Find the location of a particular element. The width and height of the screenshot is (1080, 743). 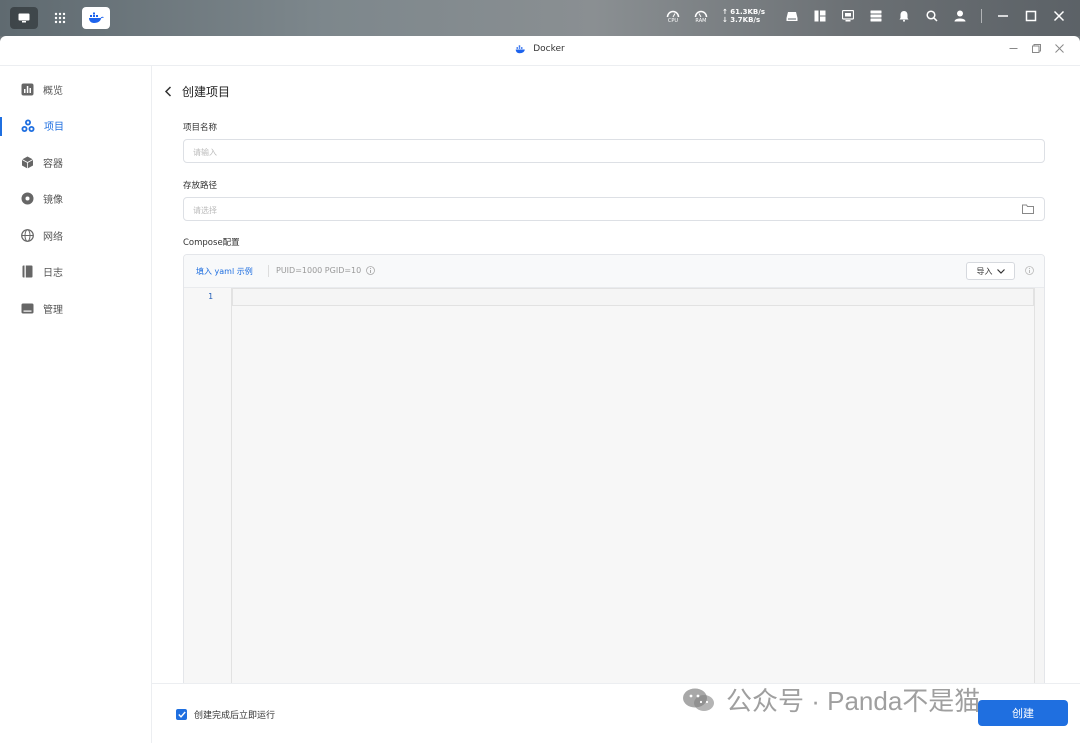

sidebar-item-label: 镜像 is located at coordinates (53, 201).